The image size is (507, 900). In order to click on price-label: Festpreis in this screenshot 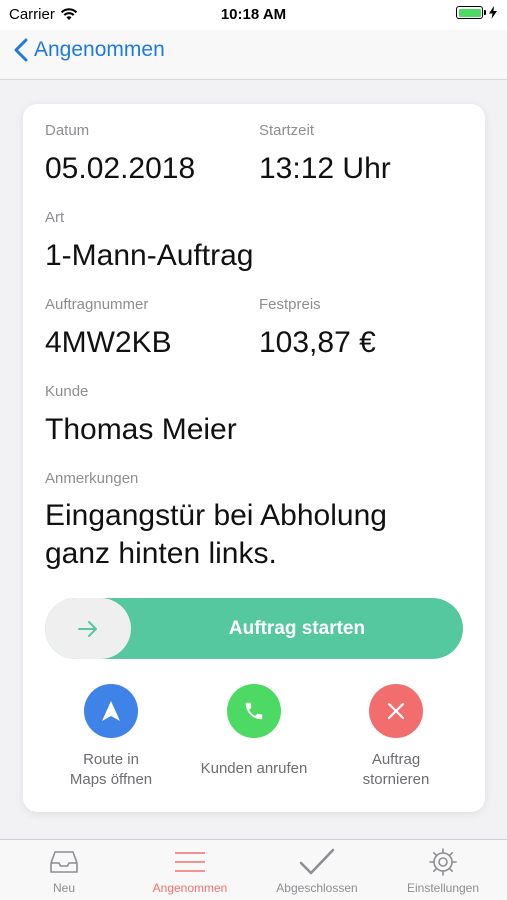, I will do `click(290, 304)`.